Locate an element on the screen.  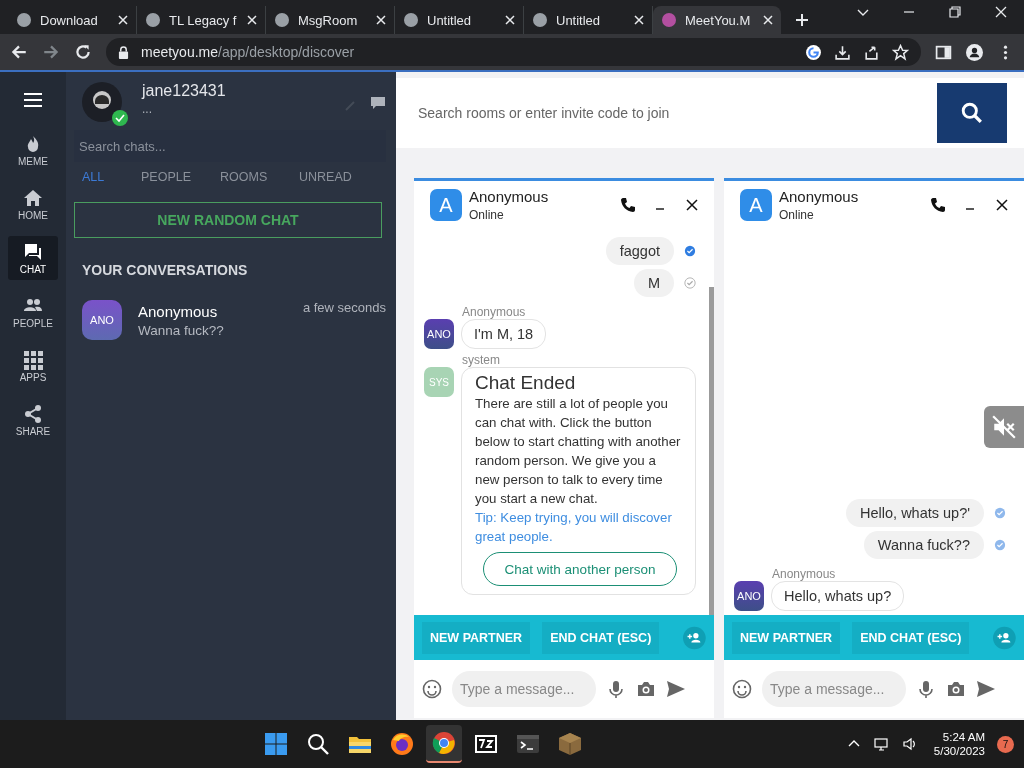
sound-muted-button is located at coordinates (1004, 427).